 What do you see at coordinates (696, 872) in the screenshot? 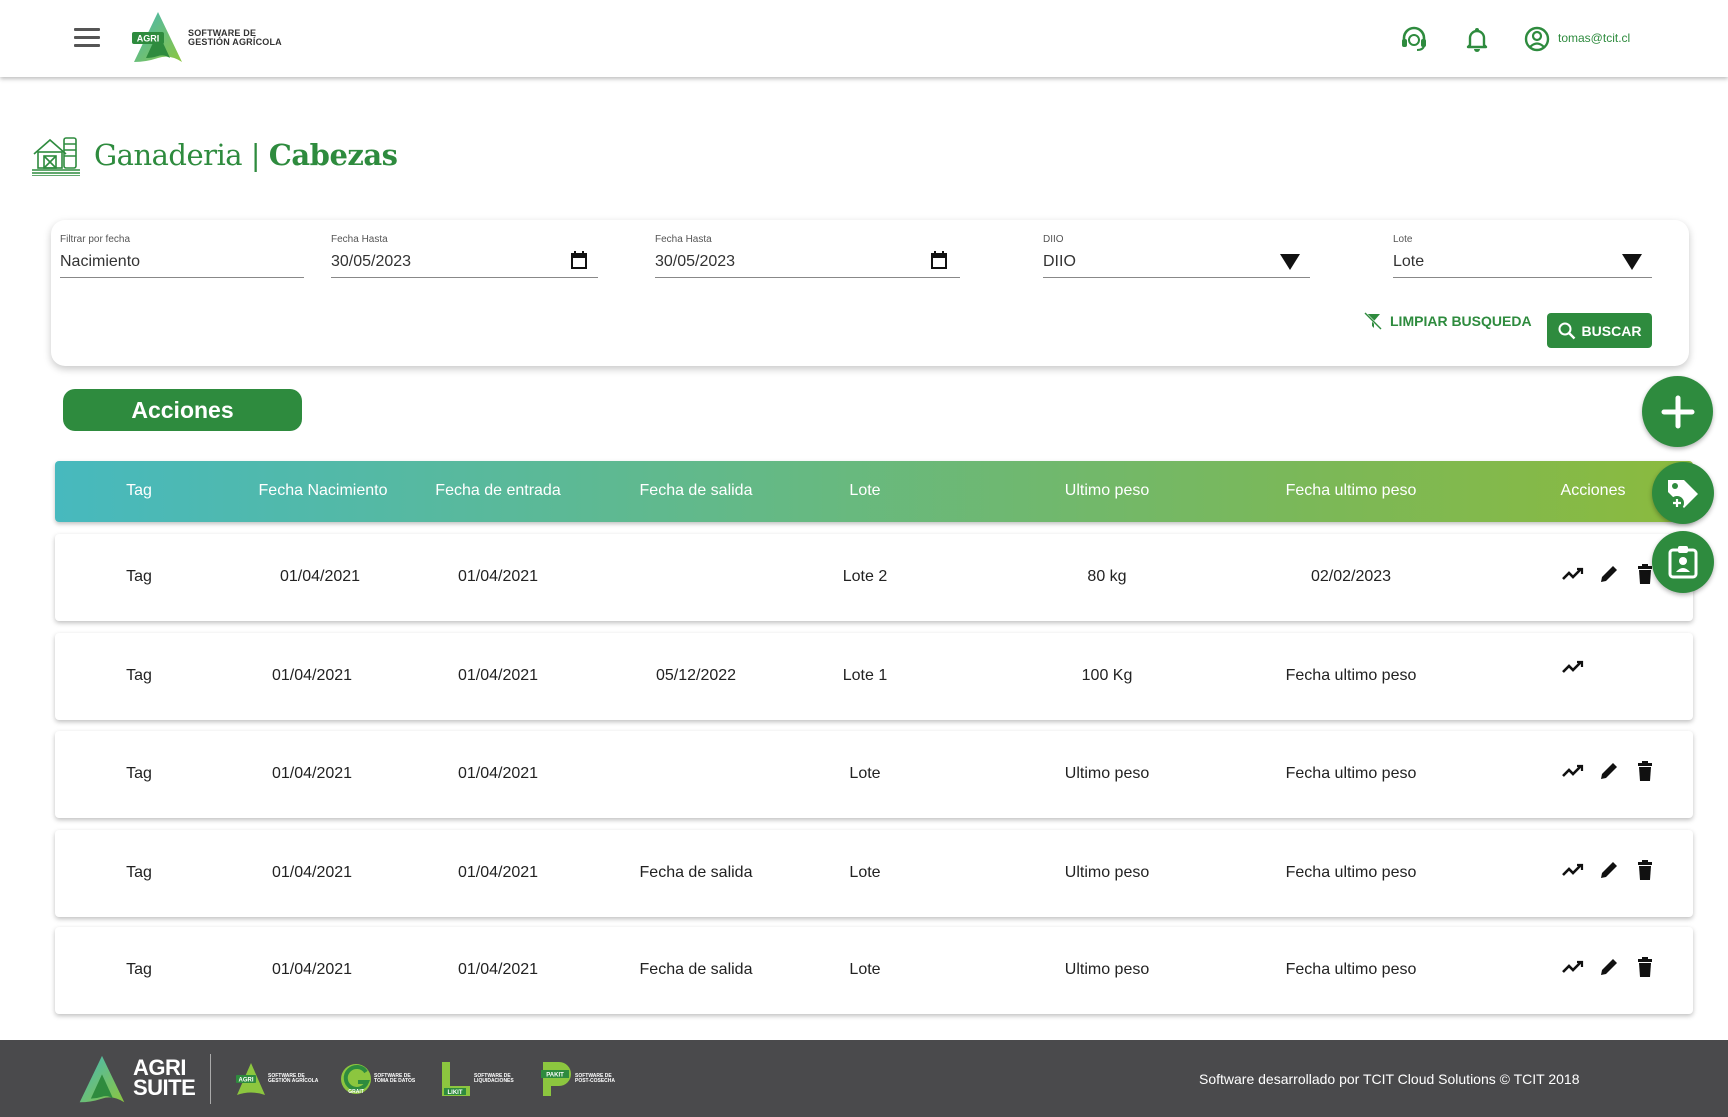
I see `cell-fecha-salida: Fecha de salida` at bounding box center [696, 872].